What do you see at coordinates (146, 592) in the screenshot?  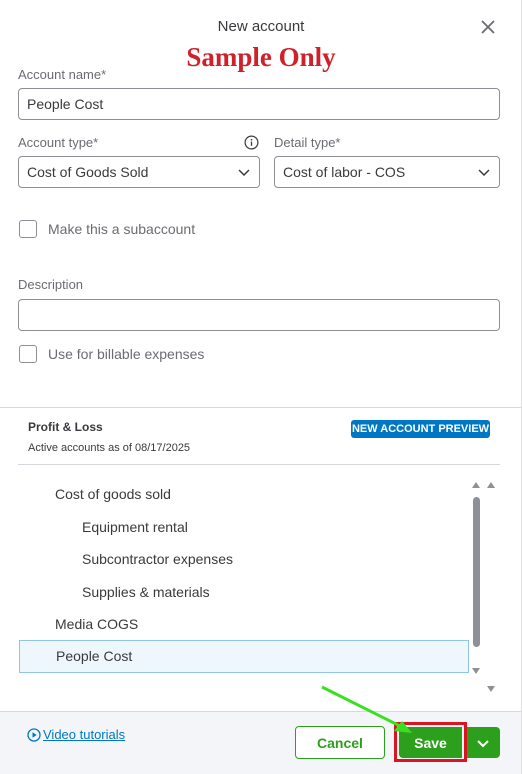 I see `tree-item: Supplies & materials` at bounding box center [146, 592].